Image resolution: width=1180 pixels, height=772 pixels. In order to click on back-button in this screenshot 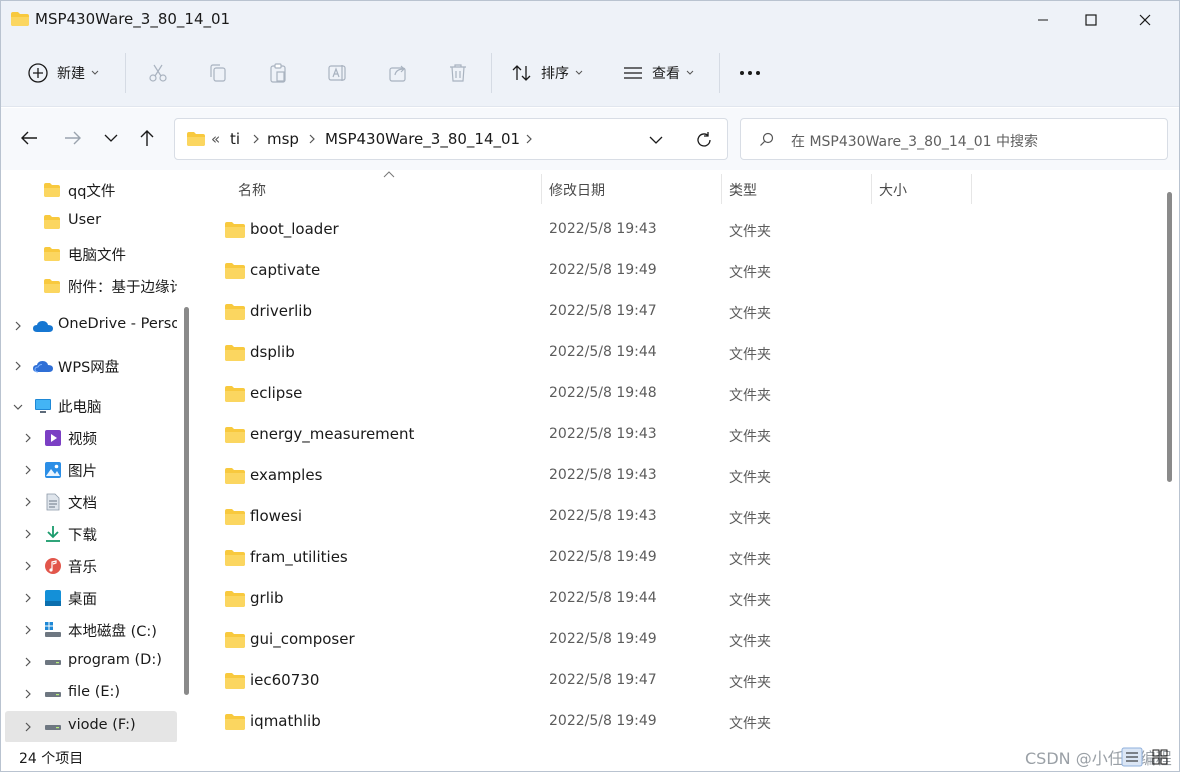, I will do `click(29, 138)`.